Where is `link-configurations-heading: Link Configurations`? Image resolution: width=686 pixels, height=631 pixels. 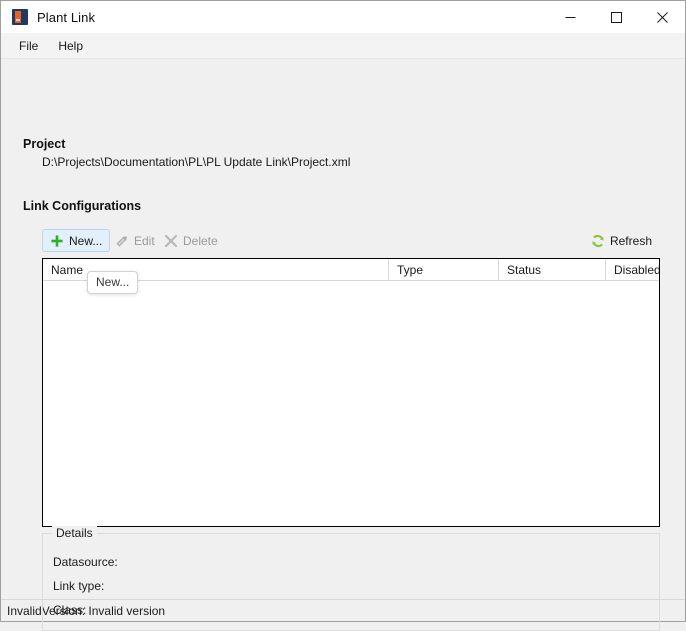
link-configurations-heading: Link Configurations is located at coordinates (82, 206).